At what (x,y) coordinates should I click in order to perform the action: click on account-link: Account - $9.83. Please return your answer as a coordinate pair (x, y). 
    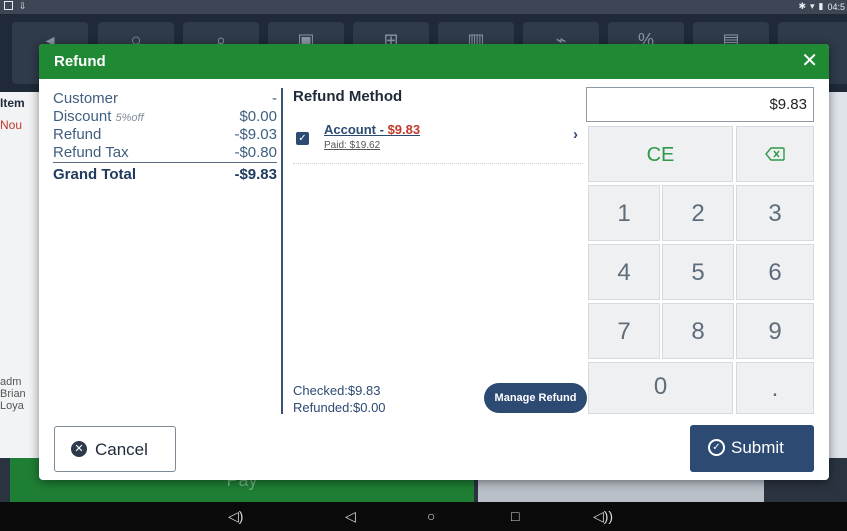
    Looking at the image, I should click on (372, 129).